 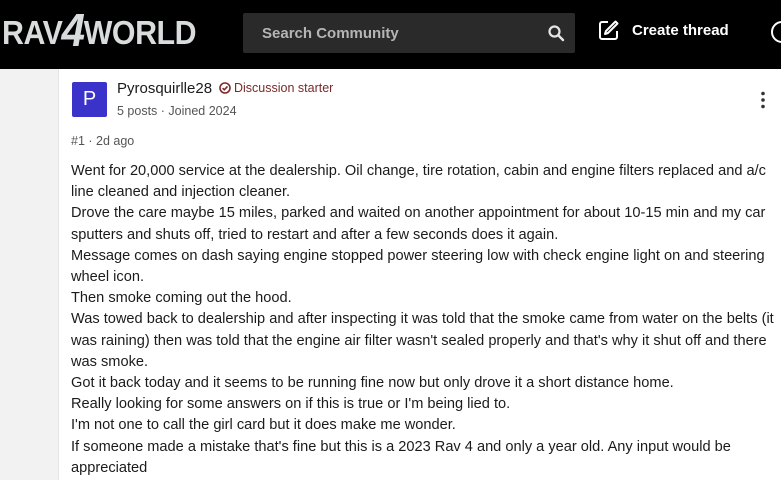 What do you see at coordinates (32, 32) in the screenshot?
I see `logo-text-rav: RAV` at bounding box center [32, 32].